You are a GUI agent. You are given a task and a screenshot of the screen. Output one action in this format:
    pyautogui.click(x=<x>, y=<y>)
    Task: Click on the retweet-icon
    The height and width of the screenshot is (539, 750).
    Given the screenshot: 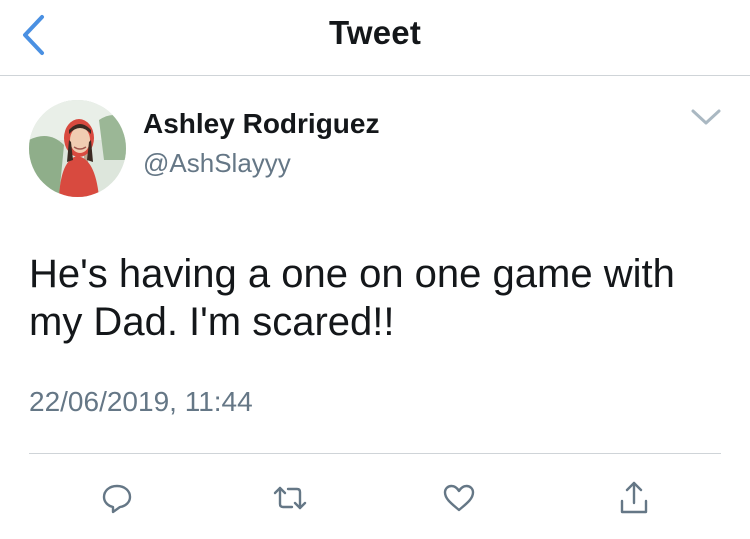 What is the action you would take?
    pyautogui.click(x=290, y=498)
    